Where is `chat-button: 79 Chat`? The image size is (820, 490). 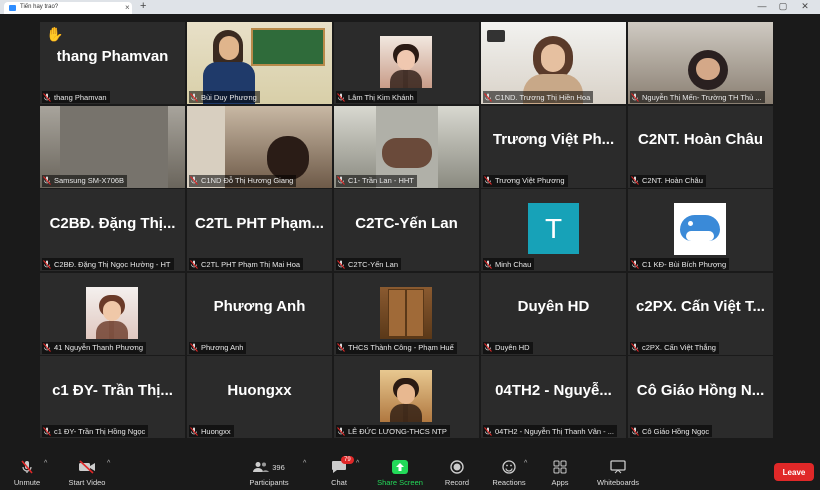 chat-button: 79 Chat is located at coordinates (339, 473).